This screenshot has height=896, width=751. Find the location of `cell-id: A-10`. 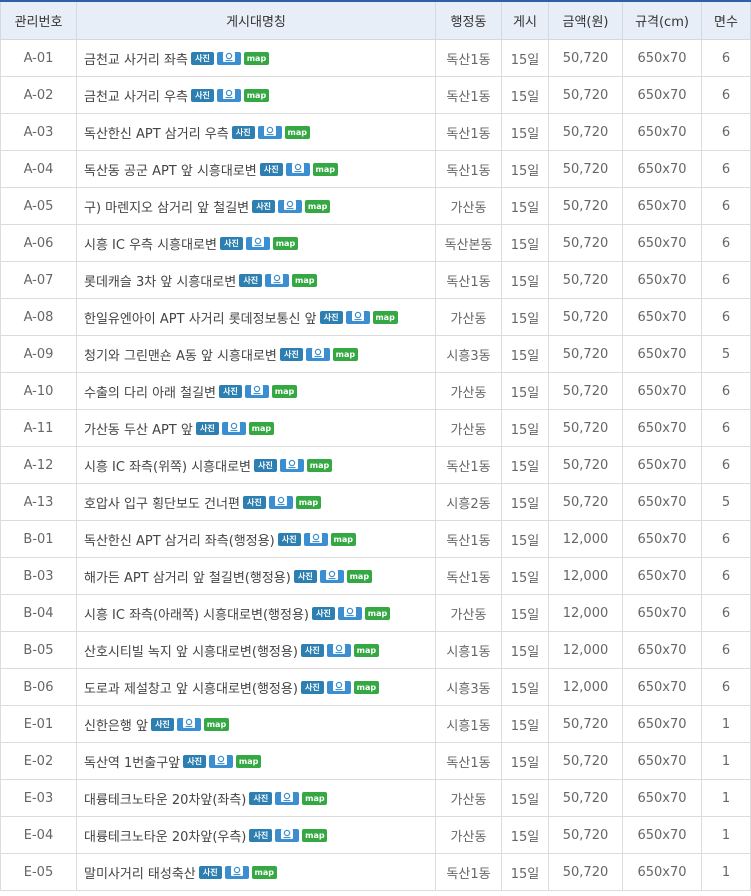

cell-id: A-10 is located at coordinates (38, 391).